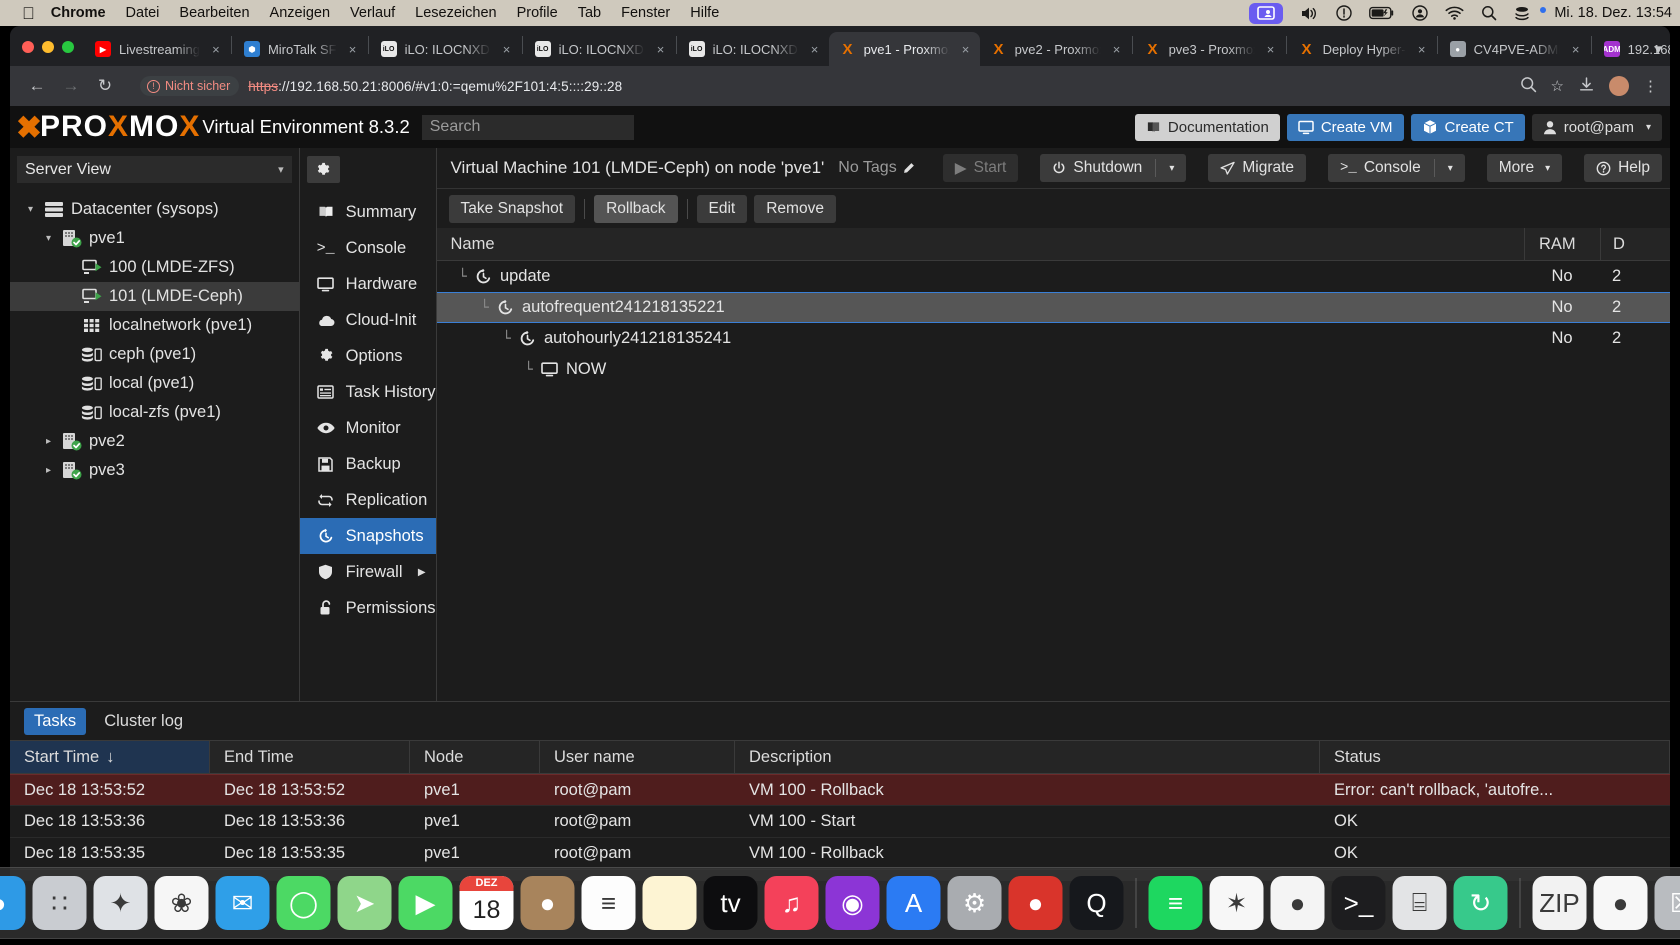 The width and height of the screenshot is (1680, 945). Describe the element at coordinates (1454, 13) in the screenshot. I see `wifi-icon` at that location.